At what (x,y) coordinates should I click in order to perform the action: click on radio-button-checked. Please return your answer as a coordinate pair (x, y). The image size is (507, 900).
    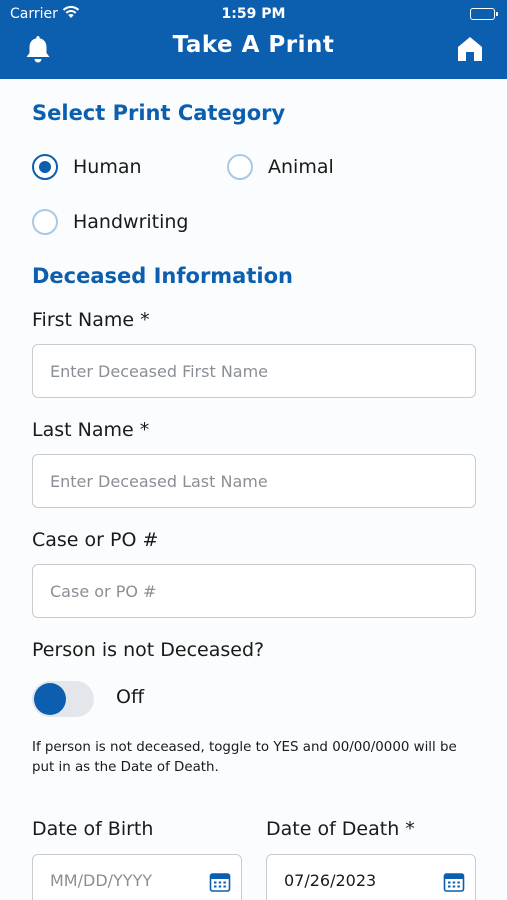
    Looking at the image, I should click on (45, 167).